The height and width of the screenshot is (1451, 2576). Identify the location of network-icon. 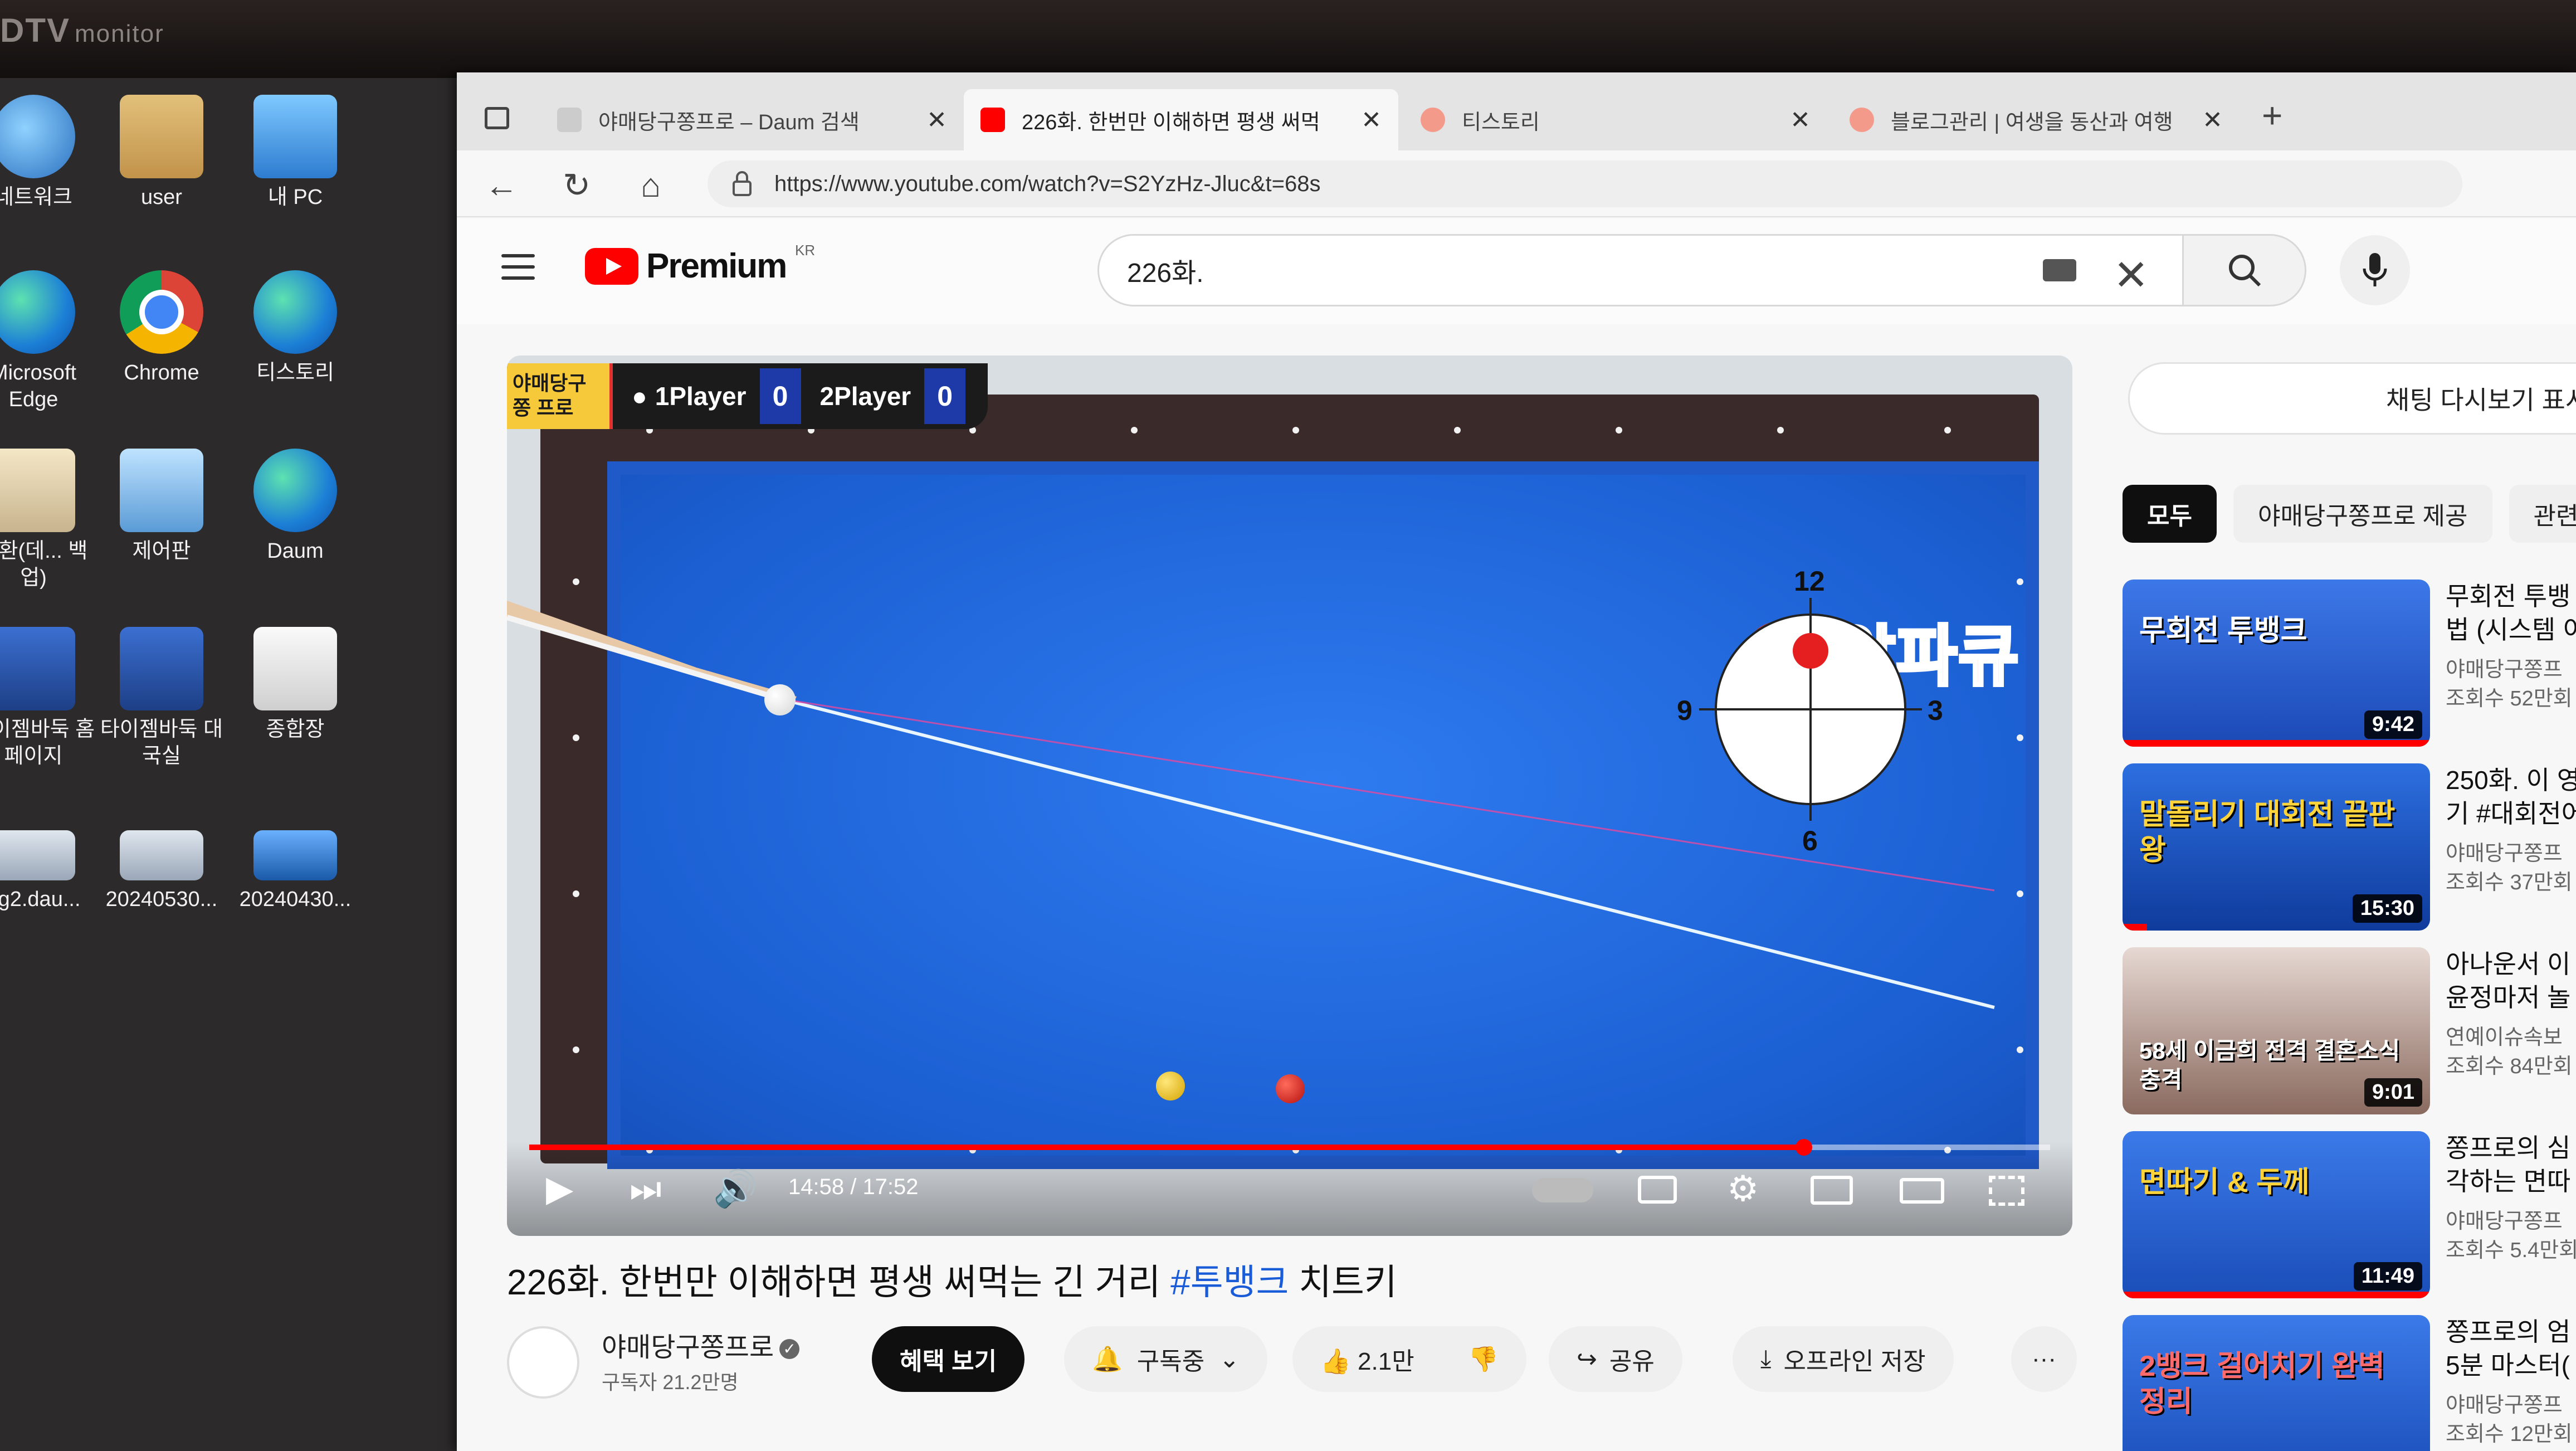
(37, 136).